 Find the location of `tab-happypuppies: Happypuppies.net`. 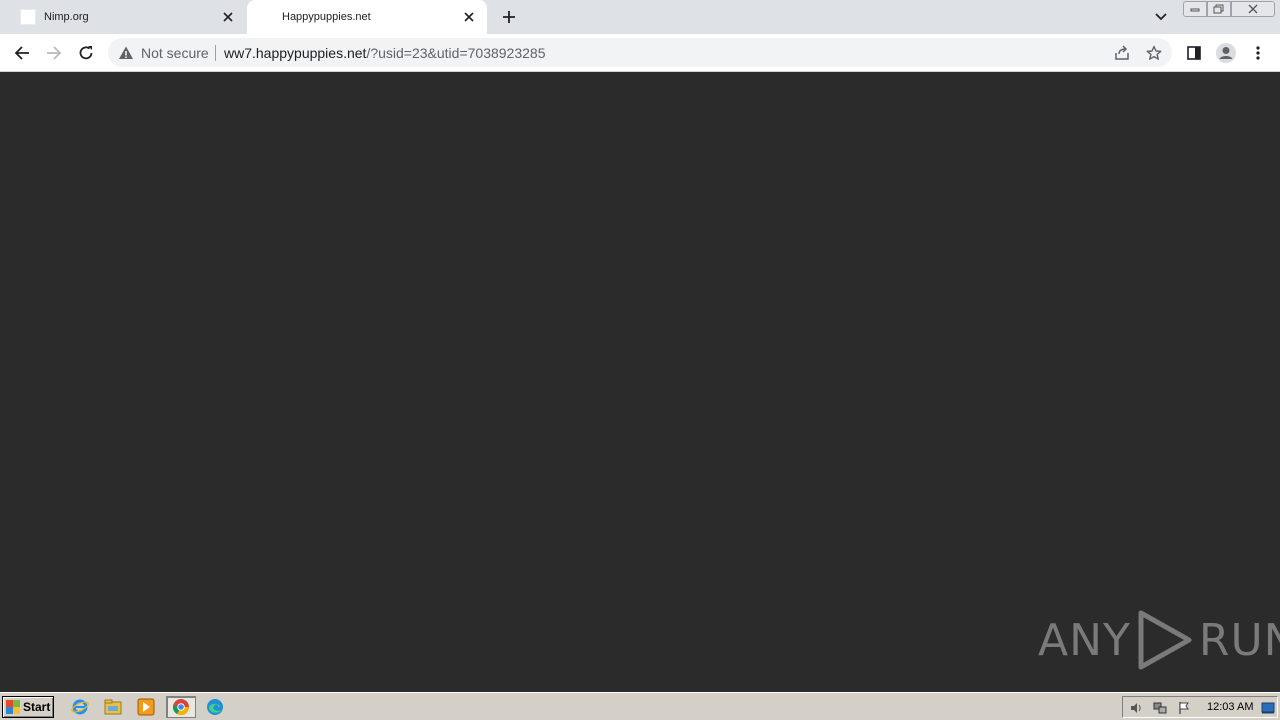

tab-happypuppies: Happypuppies.net is located at coordinates (367, 17).